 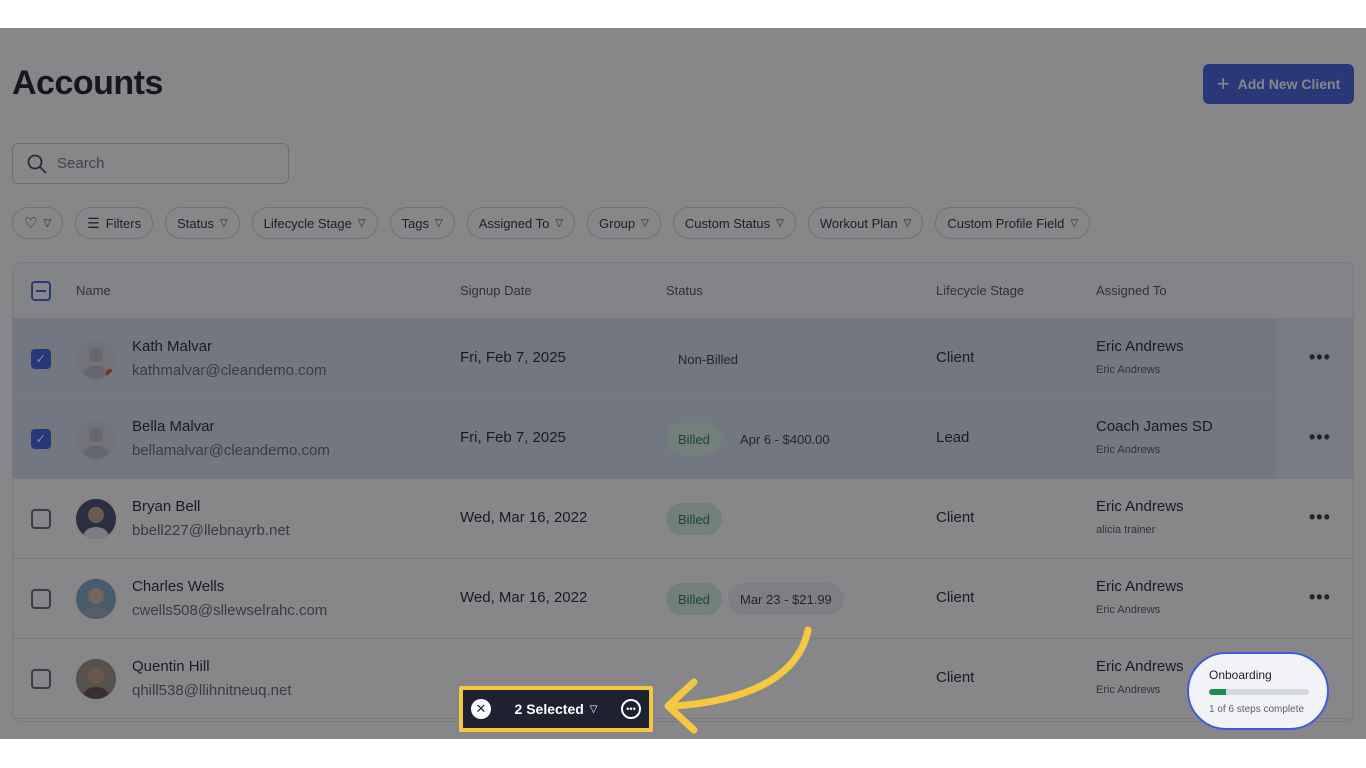 I want to click on status-filter: Status ▽, so click(x=202, y=223).